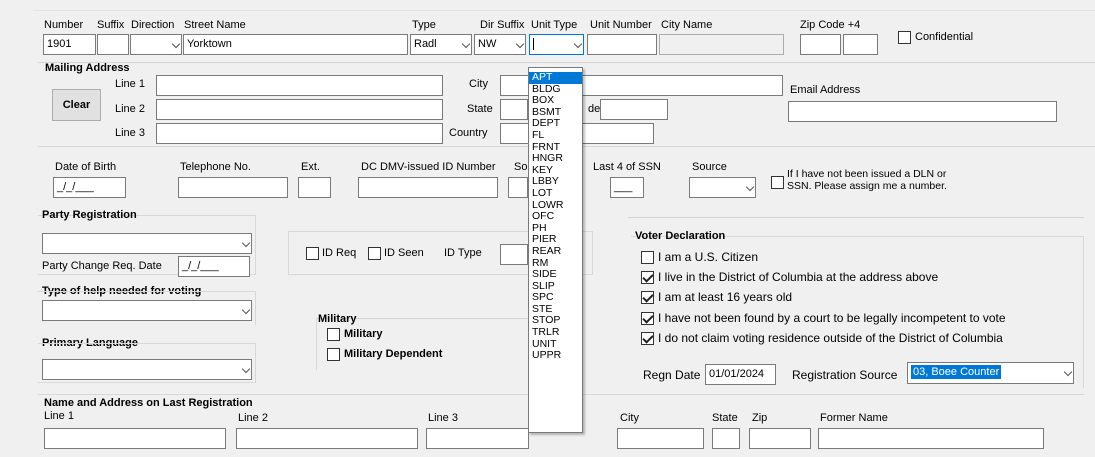 The image size is (1095, 457). I want to click on help-needed-select, so click(147, 310).